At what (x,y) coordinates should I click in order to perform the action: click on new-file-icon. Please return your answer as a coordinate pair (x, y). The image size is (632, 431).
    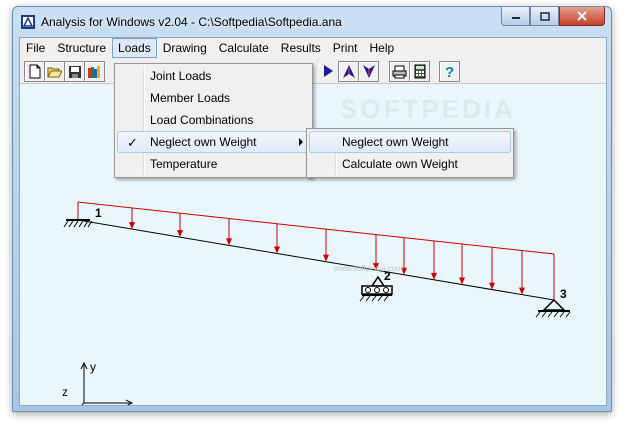
    Looking at the image, I should click on (34, 71).